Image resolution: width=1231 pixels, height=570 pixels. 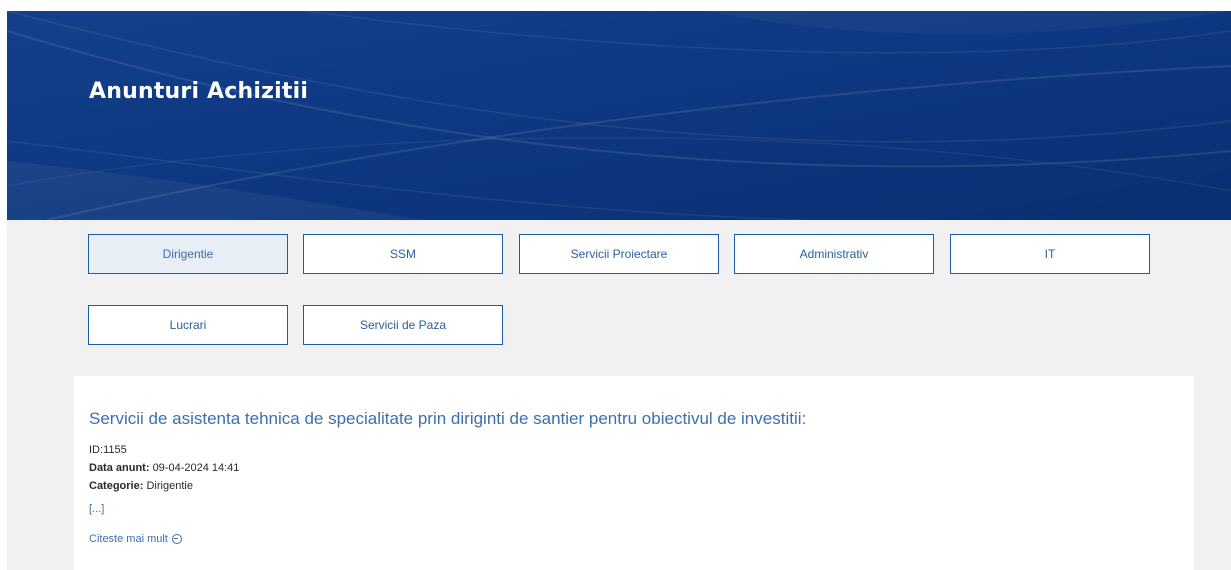 What do you see at coordinates (96, 509) in the screenshot?
I see `announcement-ellipsis-link: [...]` at bounding box center [96, 509].